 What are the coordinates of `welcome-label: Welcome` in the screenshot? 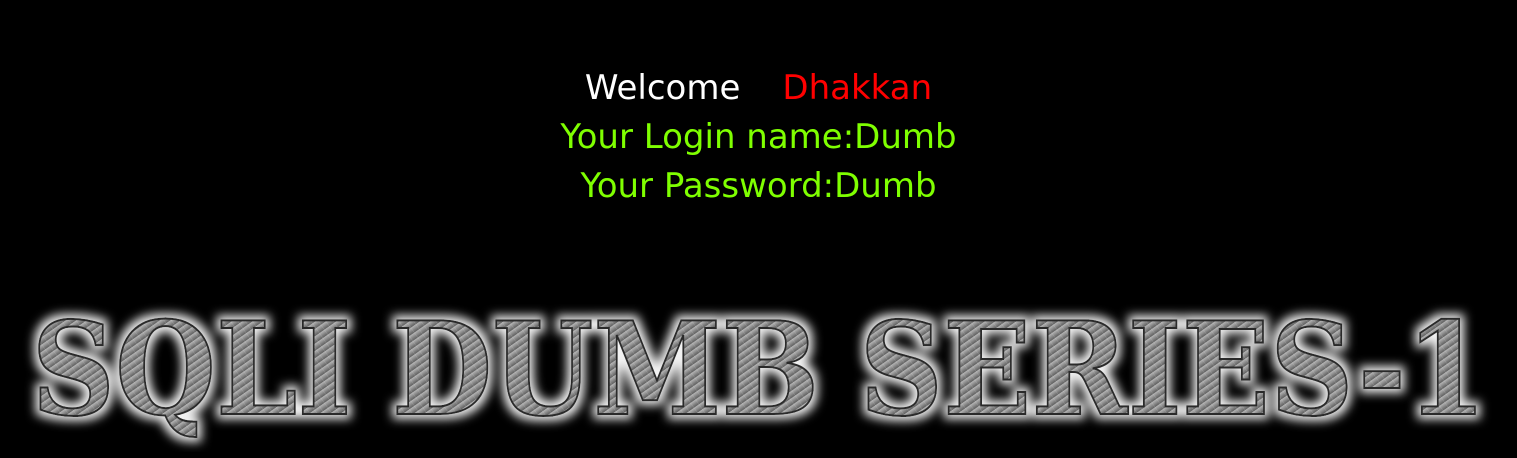 It's located at (662, 88).